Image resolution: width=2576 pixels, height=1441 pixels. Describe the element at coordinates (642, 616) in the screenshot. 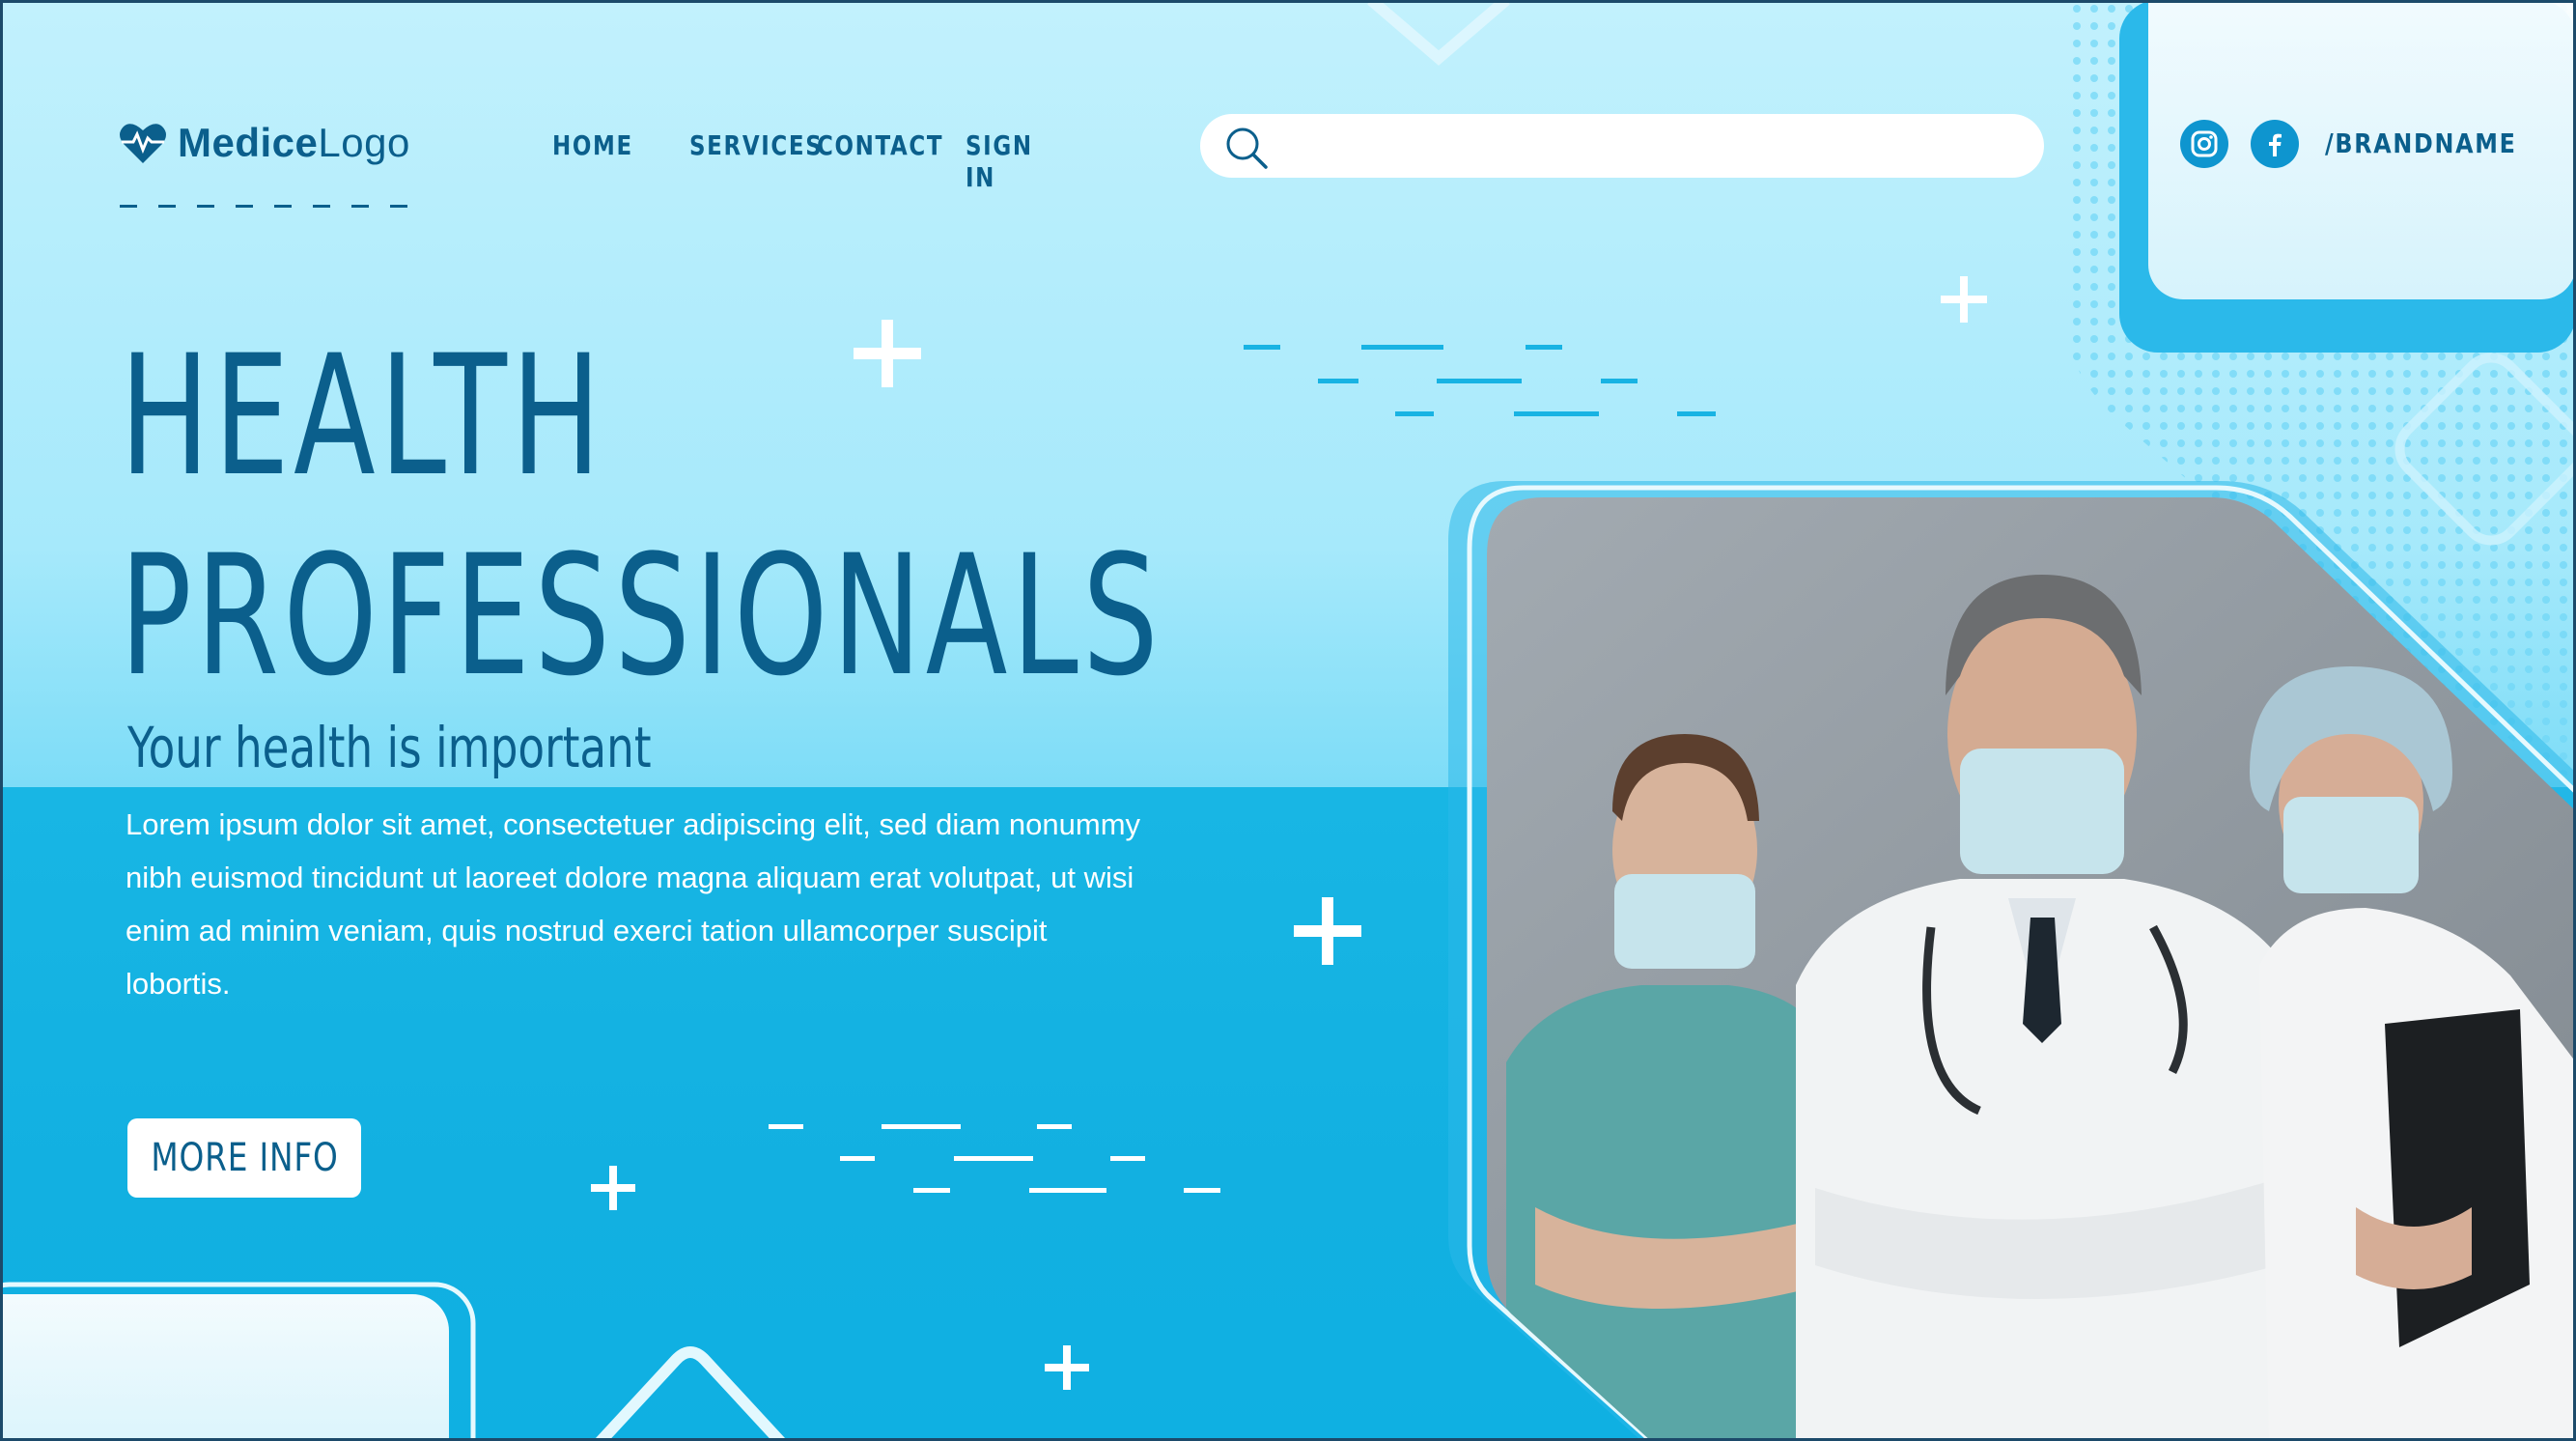

I see `hero-title-line-2: PROFESSIONALS` at that location.